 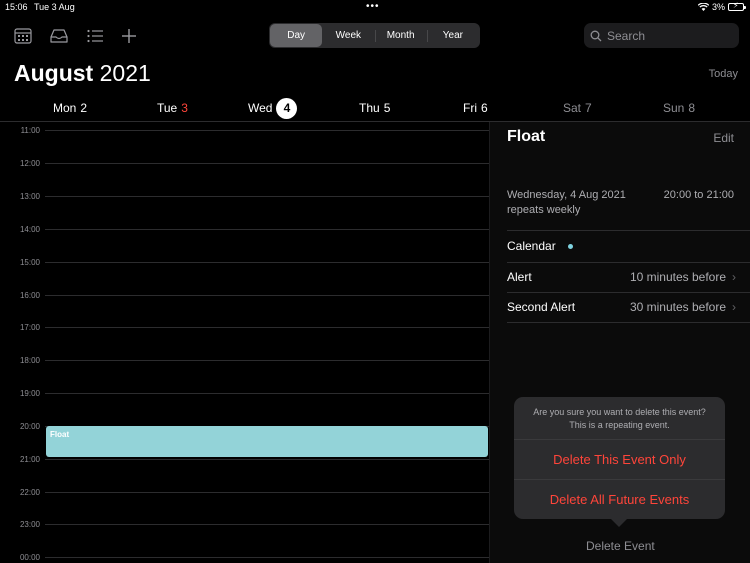 What do you see at coordinates (29, 262) in the screenshot?
I see `hour-label: 15:00` at bounding box center [29, 262].